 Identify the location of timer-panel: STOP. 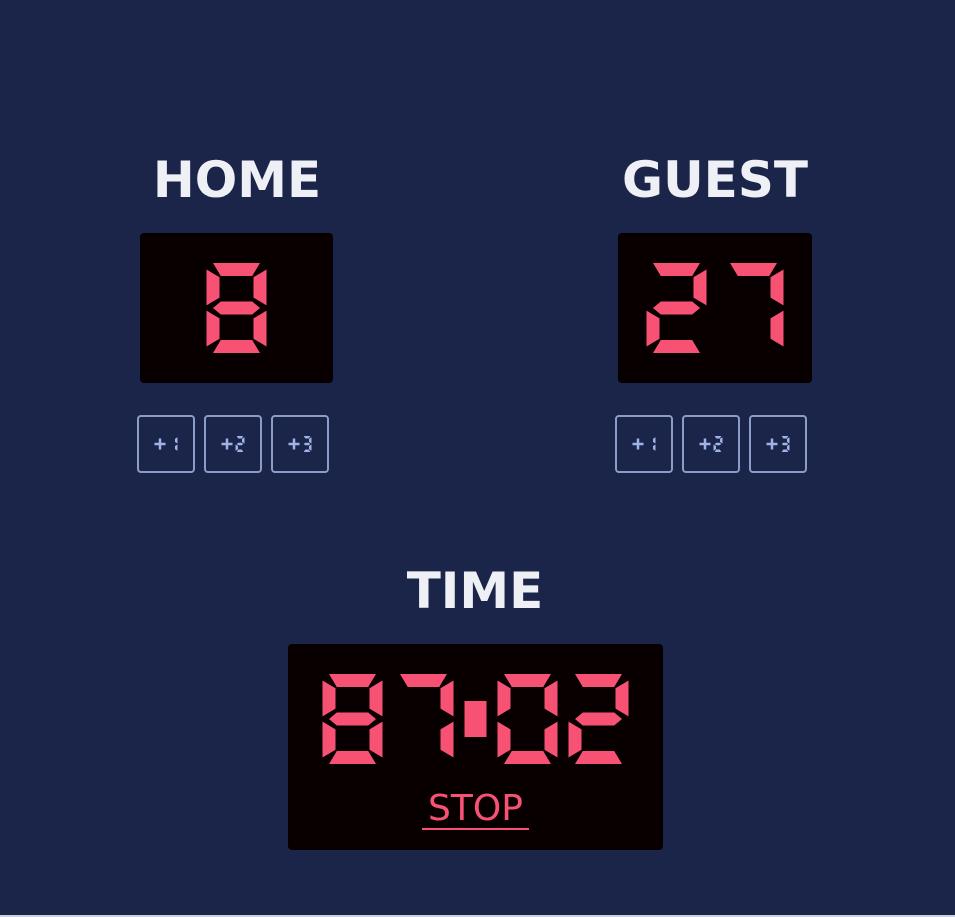
(475, 747).